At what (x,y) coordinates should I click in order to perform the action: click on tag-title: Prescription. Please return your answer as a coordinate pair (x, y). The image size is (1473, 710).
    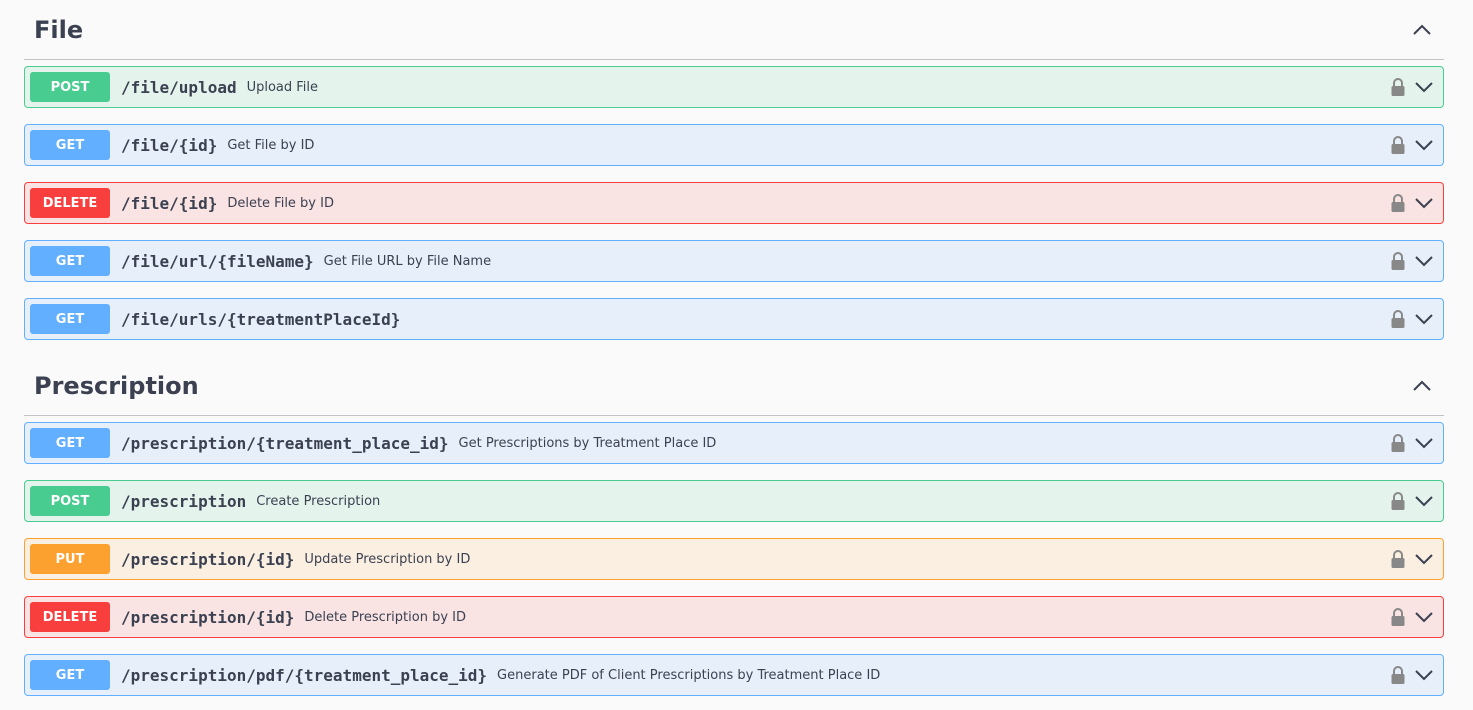
    Looking at the image, I should click on (116, 385).